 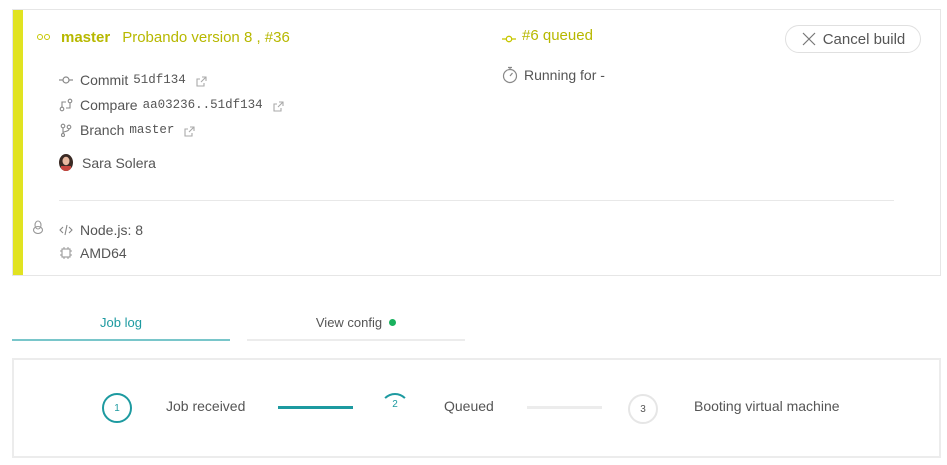 What do you see at coordinates (104, 79) in the screenshot?
I see `commit-label: Commit` at bounding box center [104, 79].